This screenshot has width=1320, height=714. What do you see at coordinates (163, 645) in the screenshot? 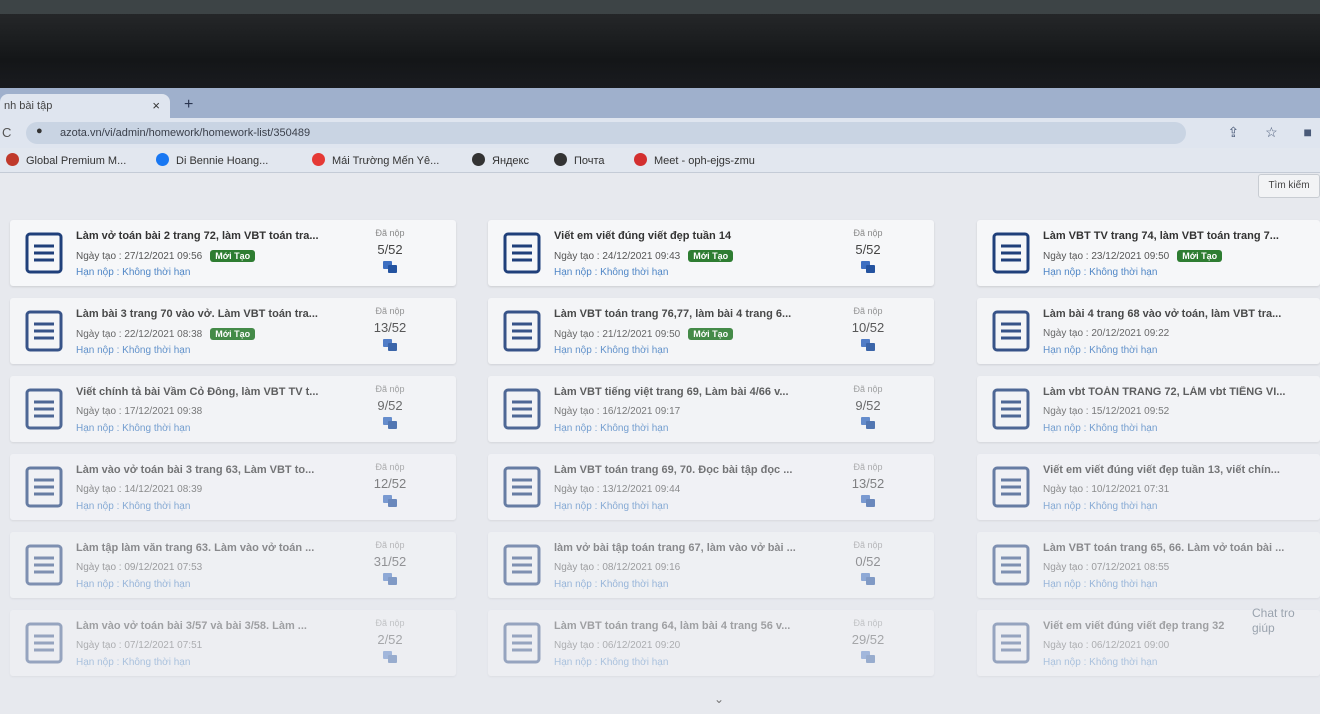
I see `created-value: 07/12/2021 07:51` at bounding box center [163, 645].